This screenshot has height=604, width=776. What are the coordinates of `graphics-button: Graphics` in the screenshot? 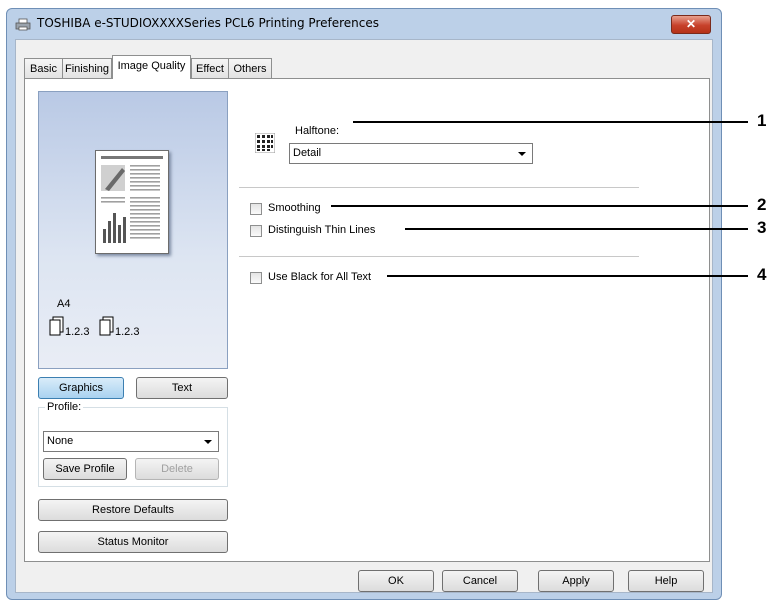 It's located at (81, 388).